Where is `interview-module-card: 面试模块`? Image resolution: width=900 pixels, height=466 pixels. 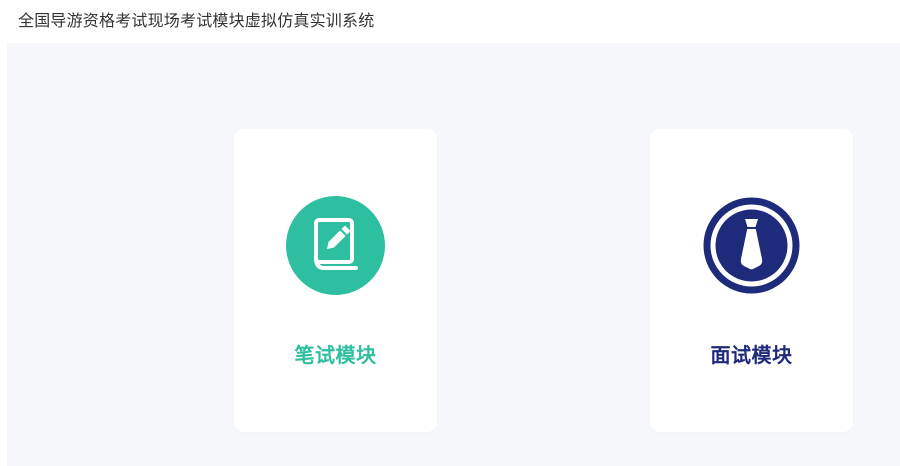
interview-module-card: 面试模块 is located at coordinates (751, 280).